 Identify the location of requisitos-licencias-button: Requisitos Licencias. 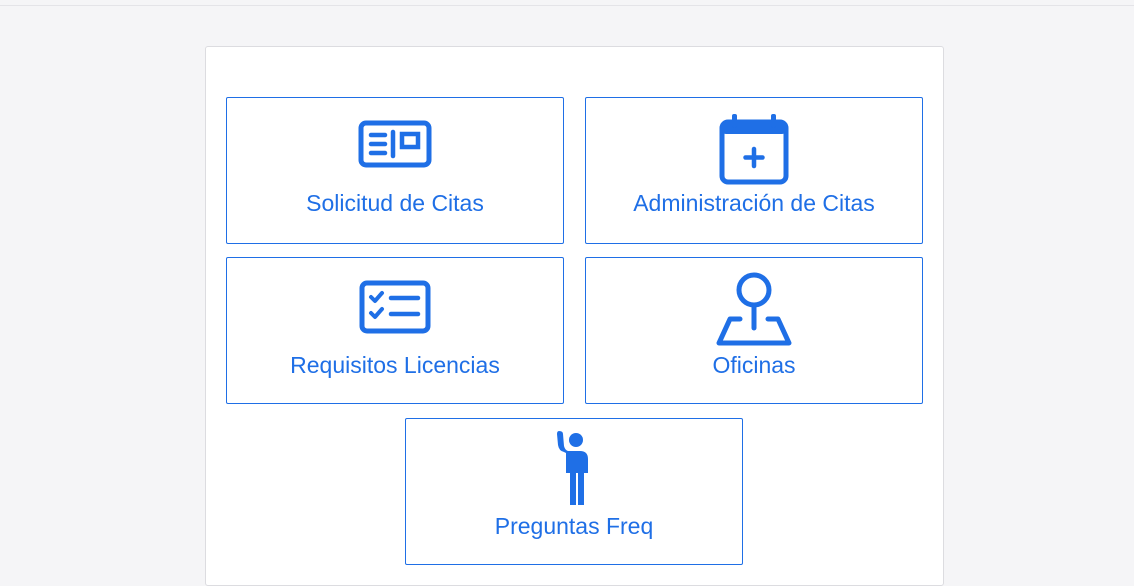
(395, 330).